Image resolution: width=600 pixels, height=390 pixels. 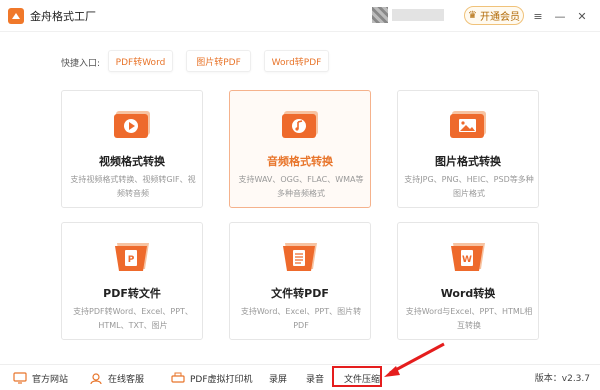 What do you see at coordinates (301, 186) in the screenshot?
I see `card-desc: 支持WAV、OGG、FLAC、WMA等多种音频格式` at bounding box center [301, 186].